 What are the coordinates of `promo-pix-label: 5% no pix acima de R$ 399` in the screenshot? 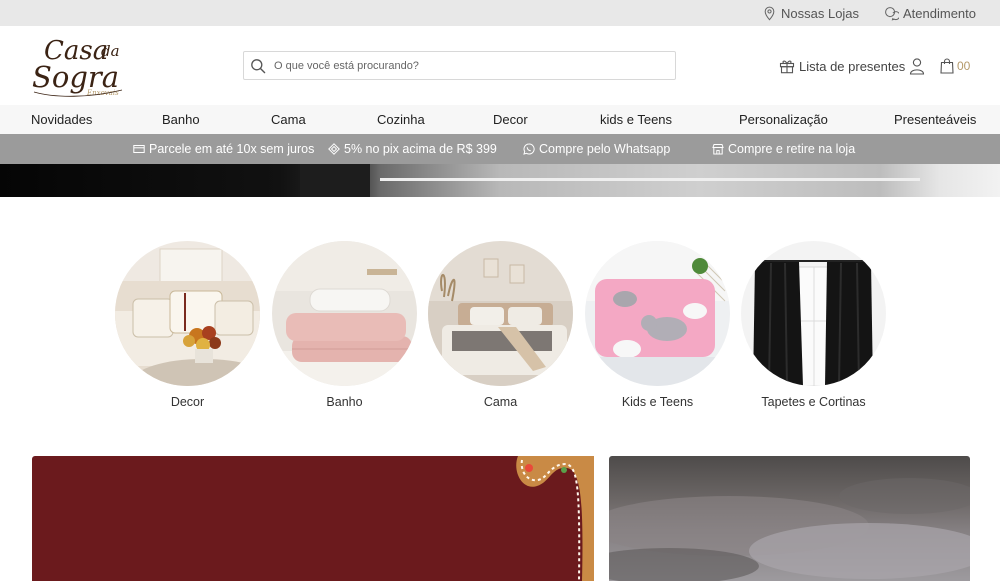 It's located at (420, 149).